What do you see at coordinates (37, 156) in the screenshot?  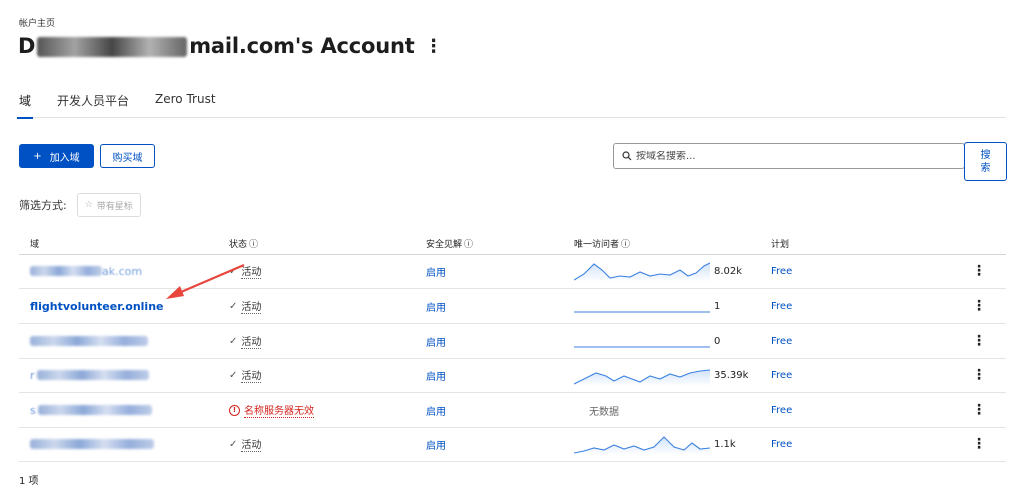 I see `plus-icon: +` at bounding box center [37, 156].